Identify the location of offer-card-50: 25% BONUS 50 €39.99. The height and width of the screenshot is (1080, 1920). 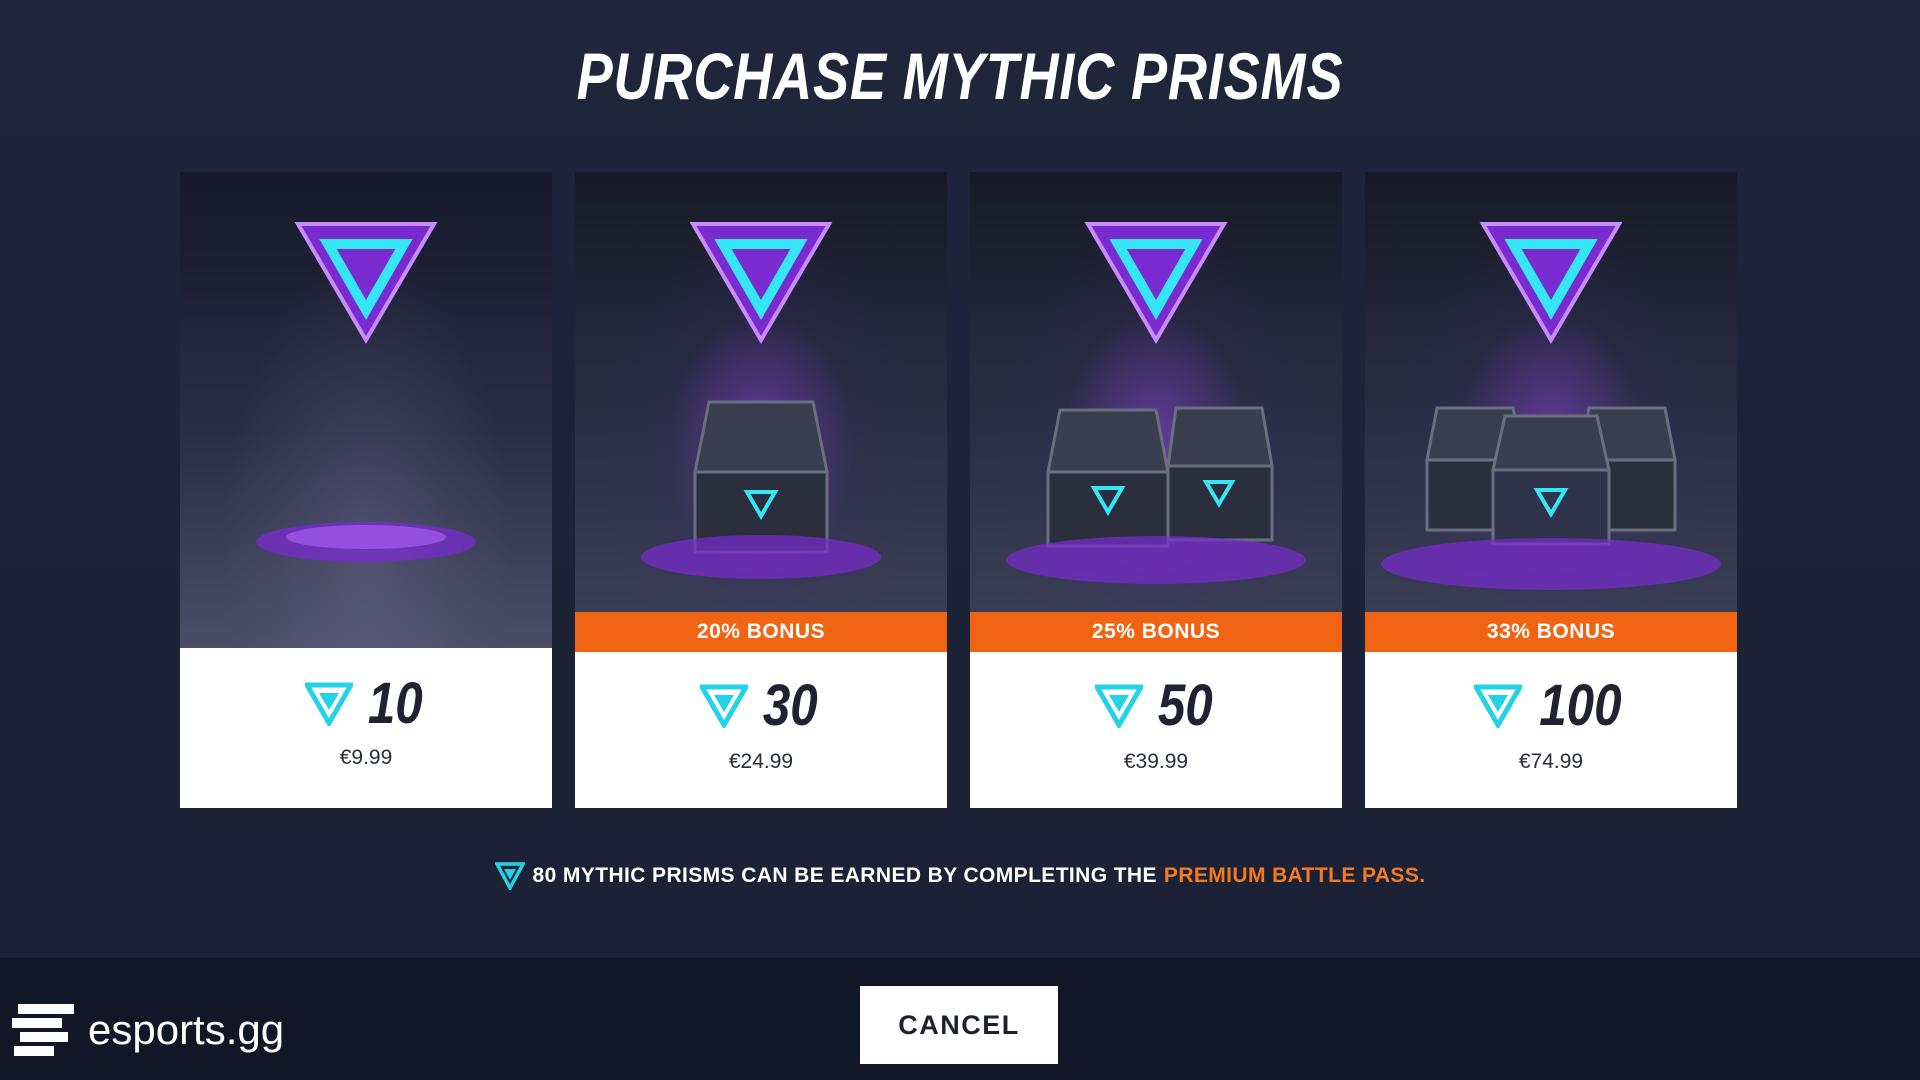
(1156, 490).